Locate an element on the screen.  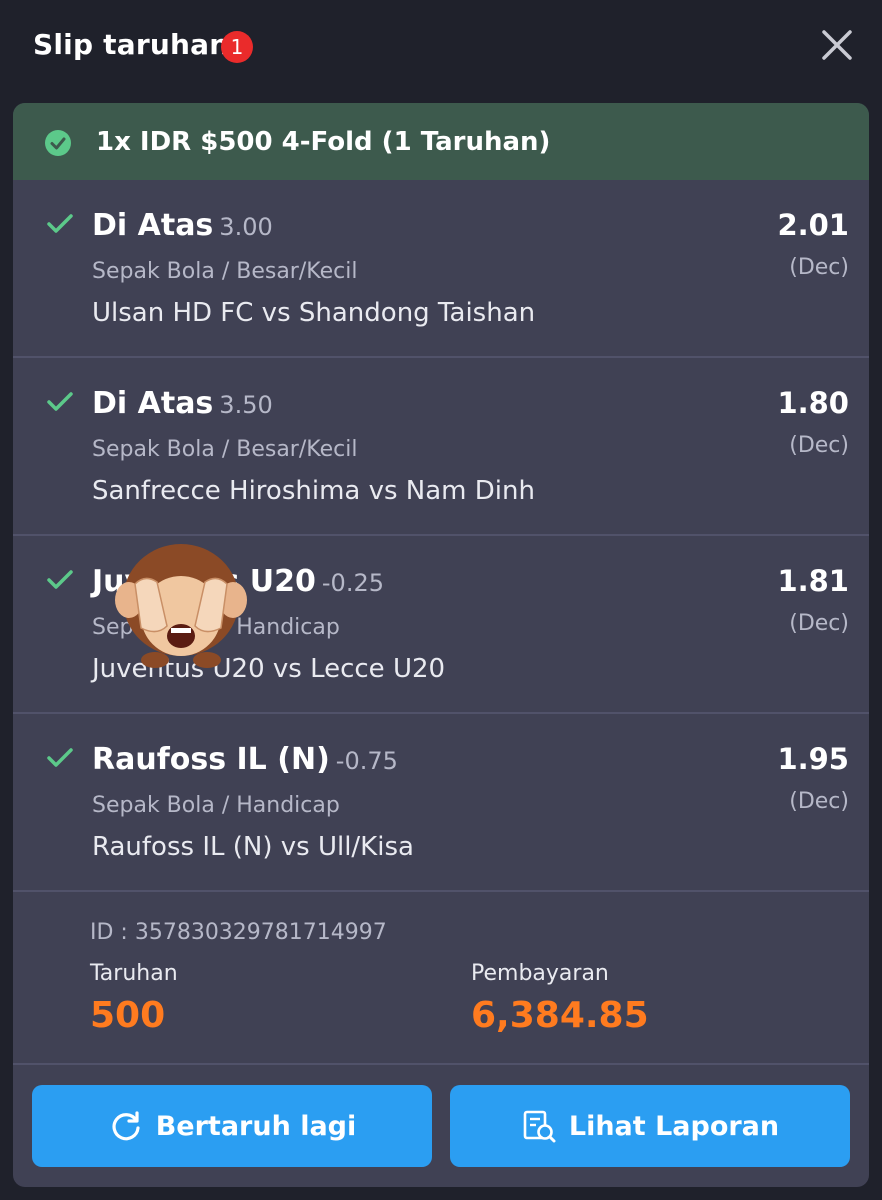
payout-value: 6,384.85 is located at coordinates (560, 1015).